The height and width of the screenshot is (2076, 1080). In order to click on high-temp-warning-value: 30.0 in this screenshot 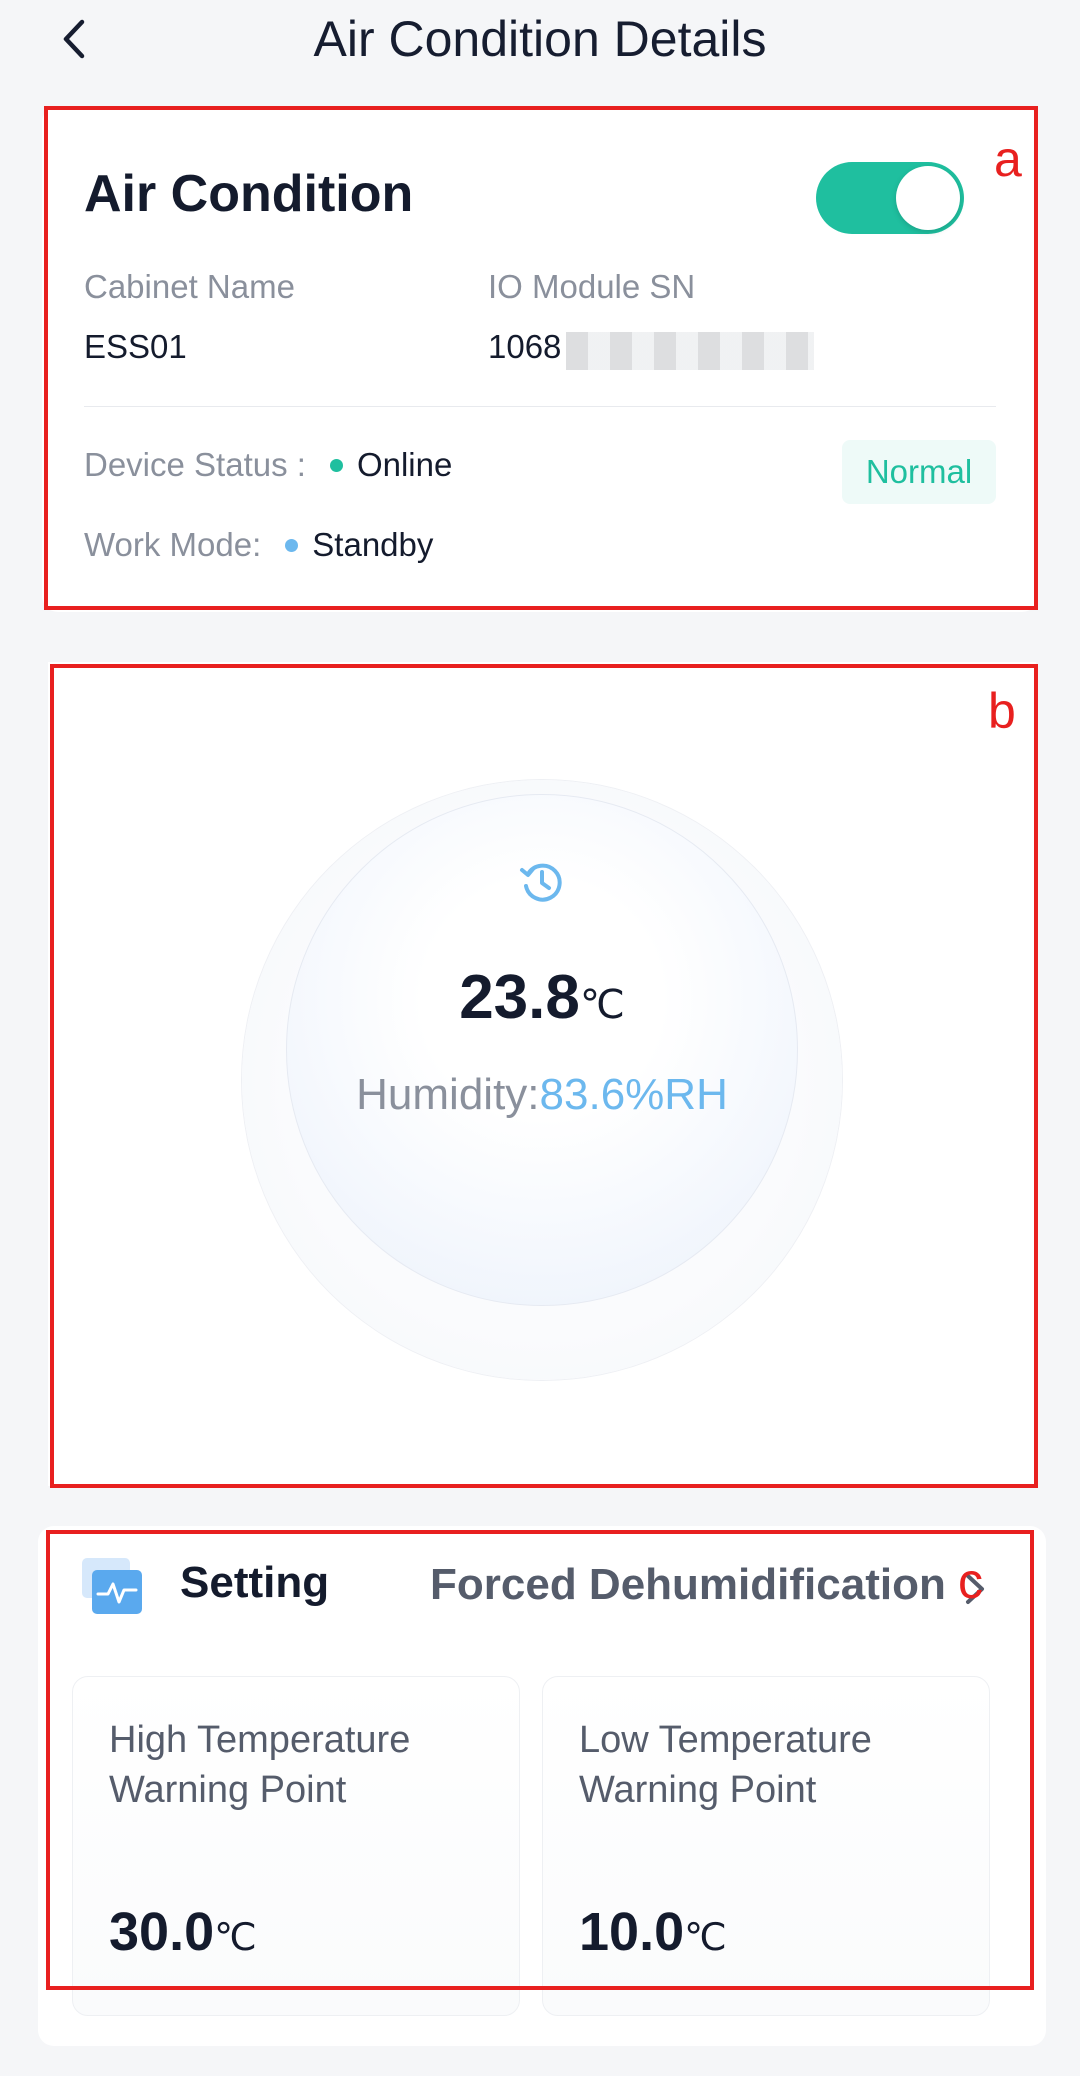, I will do `click(162, 1932)`.